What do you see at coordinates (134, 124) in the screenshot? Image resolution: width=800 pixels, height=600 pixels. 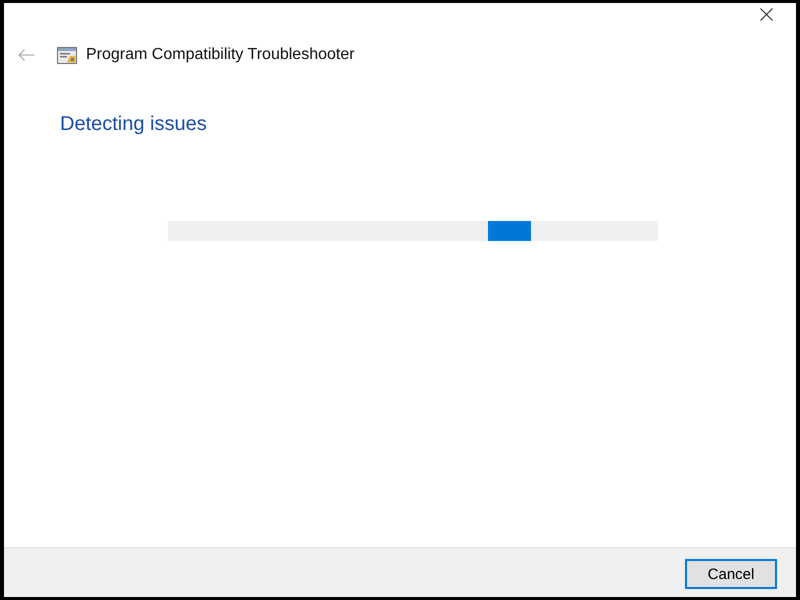 I see `page-heading: Detecting issues` at bounding box center [134, 124].